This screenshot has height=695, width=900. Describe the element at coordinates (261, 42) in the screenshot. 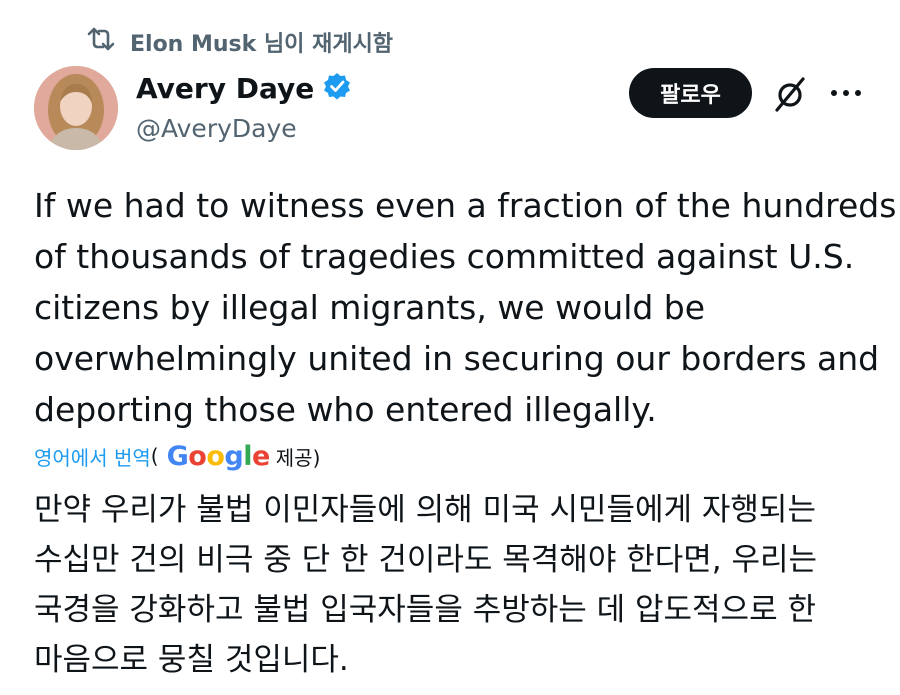

I see `repost-text: Elon Musk 님이 재게시함` at that location.